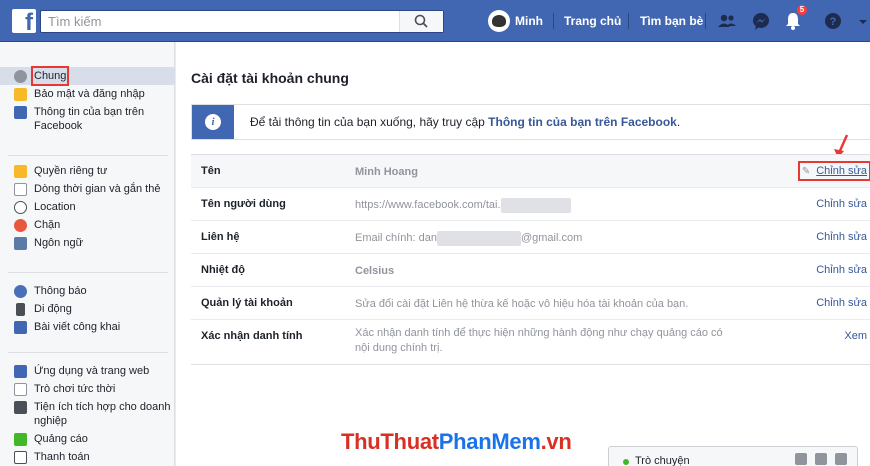 This screenshot has height=466, width=870. Describe the element at coordinates (20, 327) in the screenshot. I see `rss-icon` at that location.